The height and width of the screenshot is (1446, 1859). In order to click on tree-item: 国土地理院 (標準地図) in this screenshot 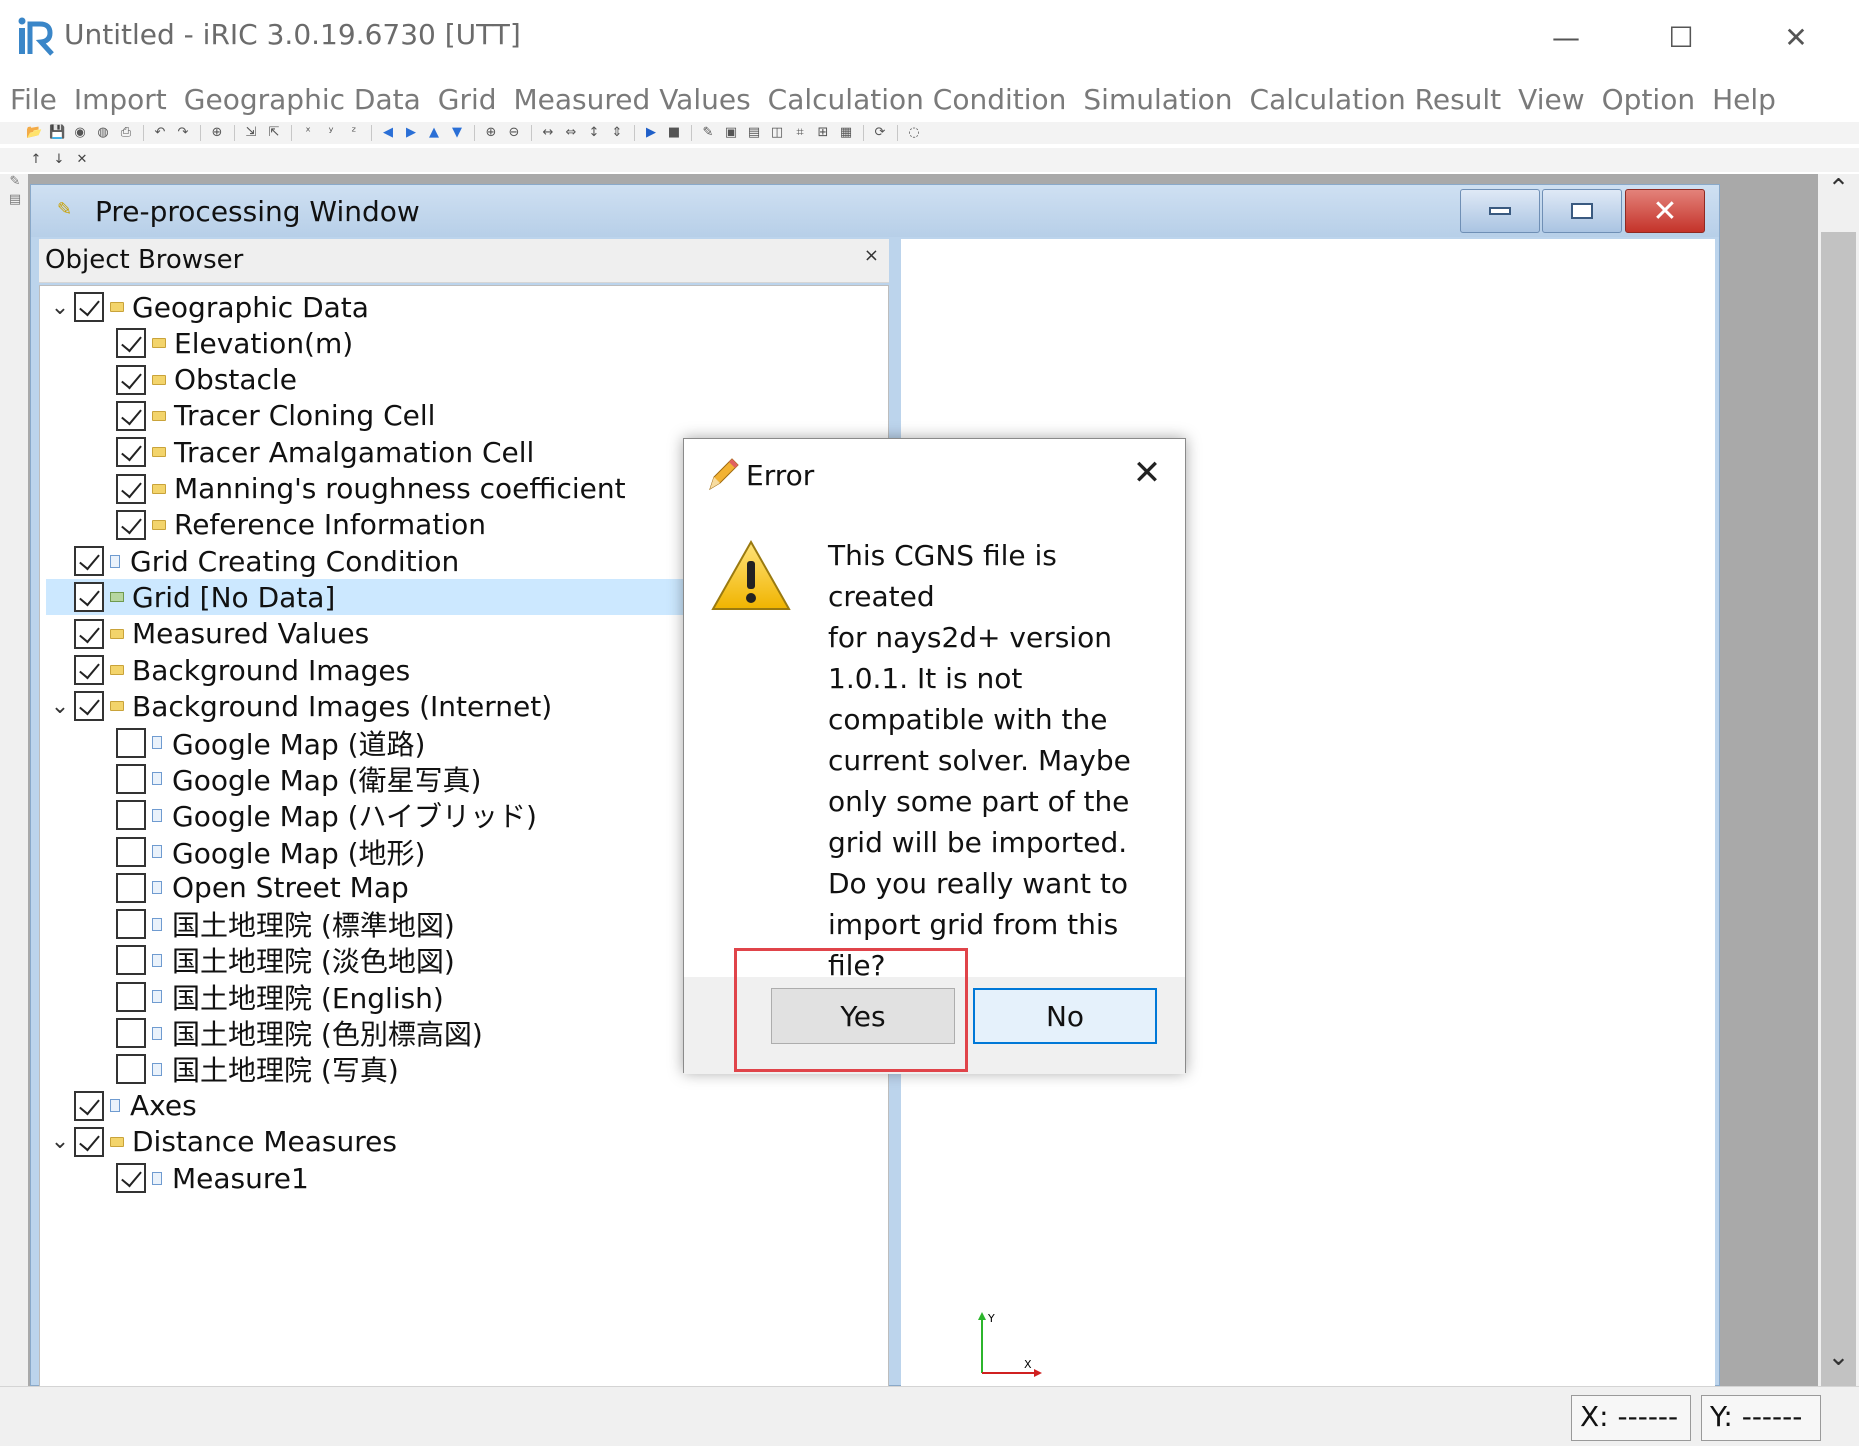, I will do `click(271, 924)`.